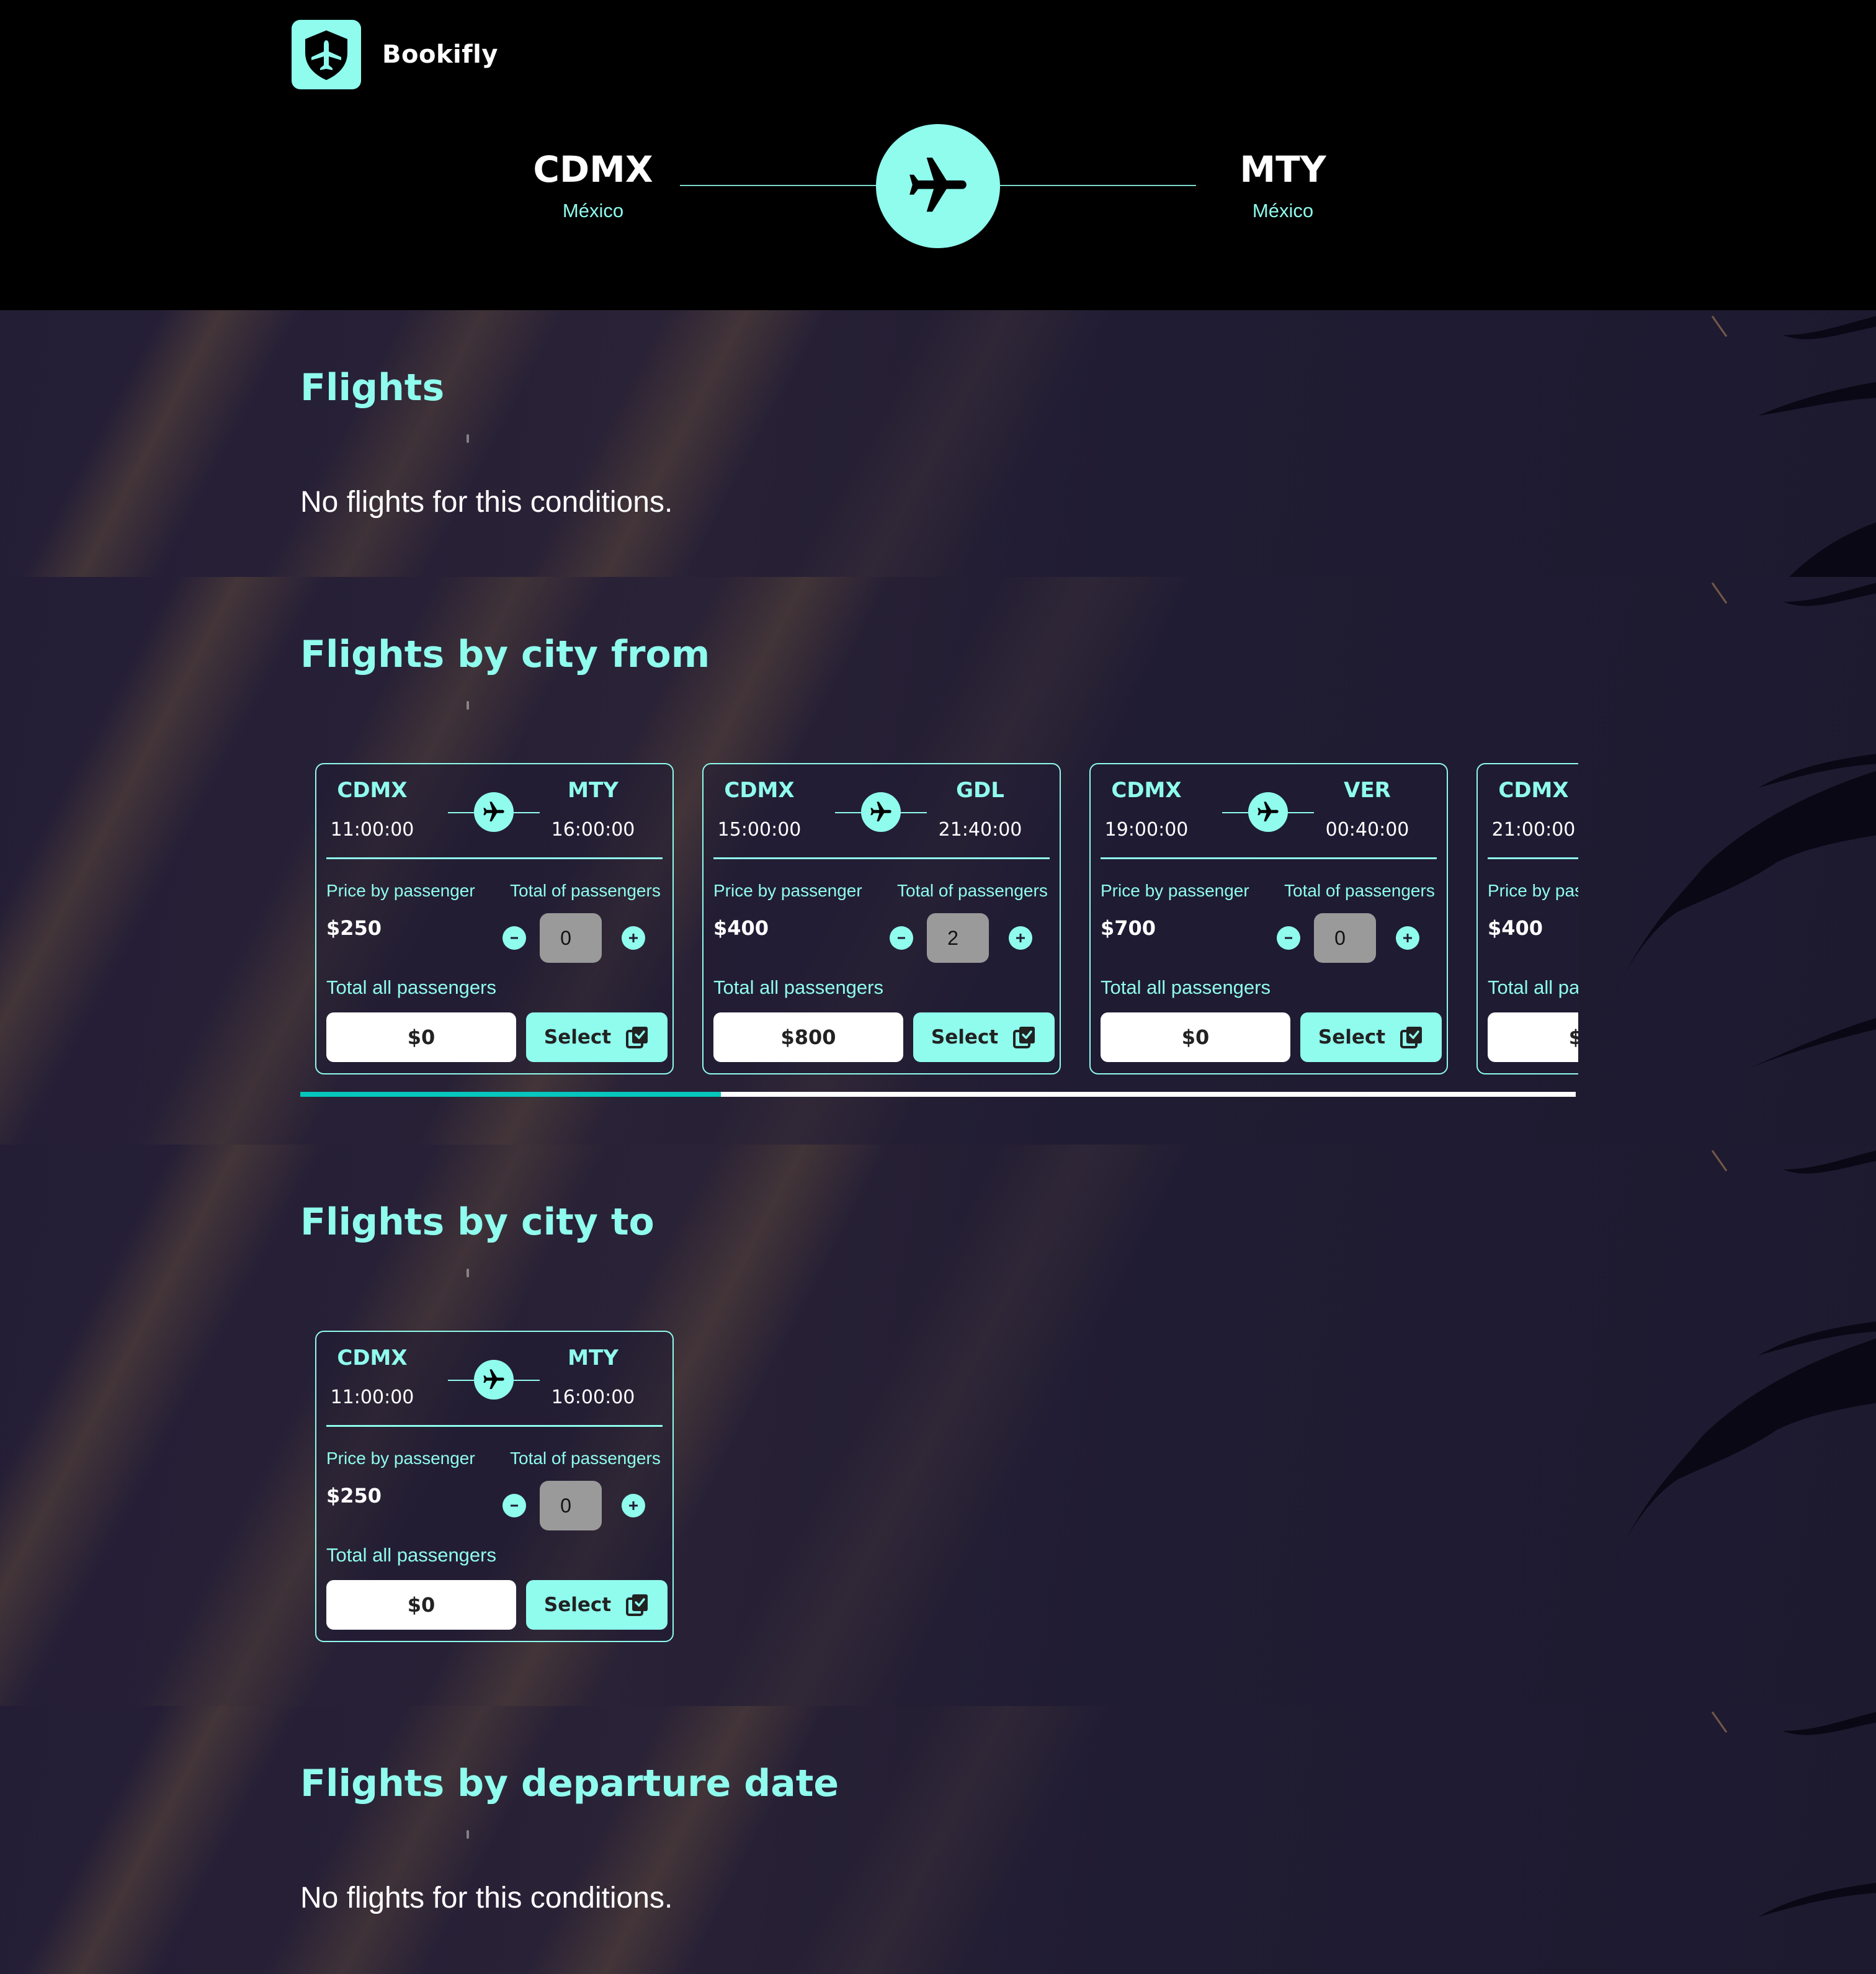 The width and height of the screenshot is (1876, 1974). What do you see at coordinates (593, 210) in the screenshot?
I see `origin-country: México` at bounding box center [593, 210].